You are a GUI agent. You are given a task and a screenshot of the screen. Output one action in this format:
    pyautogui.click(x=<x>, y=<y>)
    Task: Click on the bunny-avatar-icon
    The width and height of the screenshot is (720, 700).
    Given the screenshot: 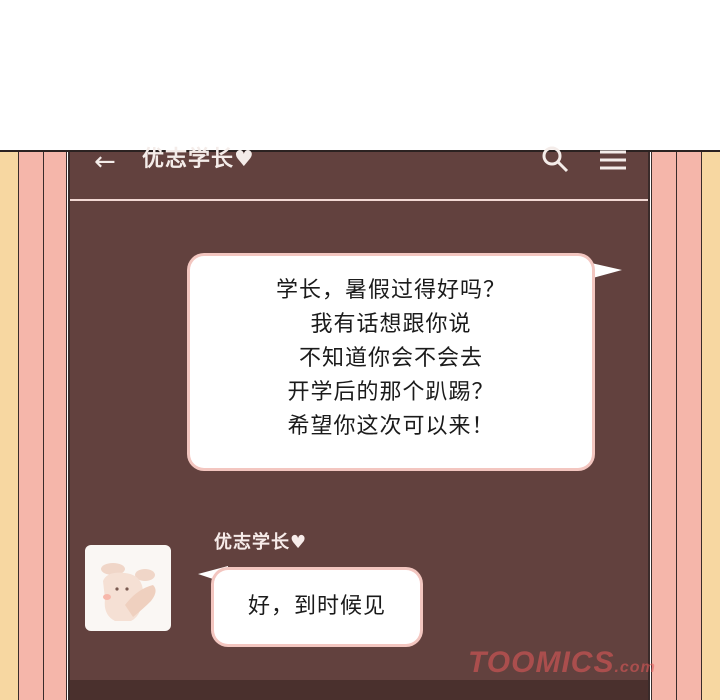 What is the action you would take?
    pyautogui.click(x=128, y=592)
    